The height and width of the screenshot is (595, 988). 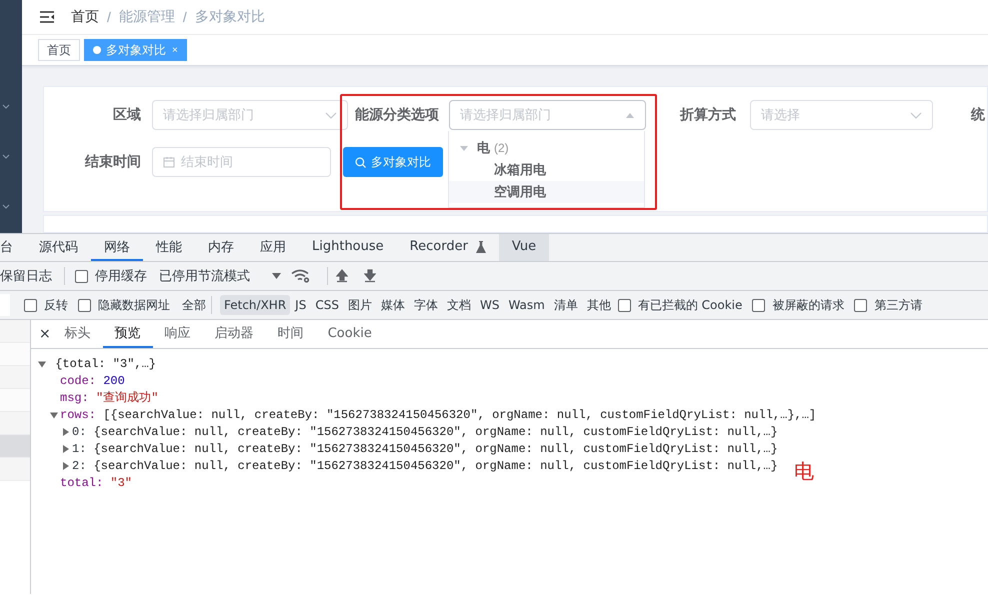 I want to click on json-line: {total: "3",…}, so click(x=102, y=363).